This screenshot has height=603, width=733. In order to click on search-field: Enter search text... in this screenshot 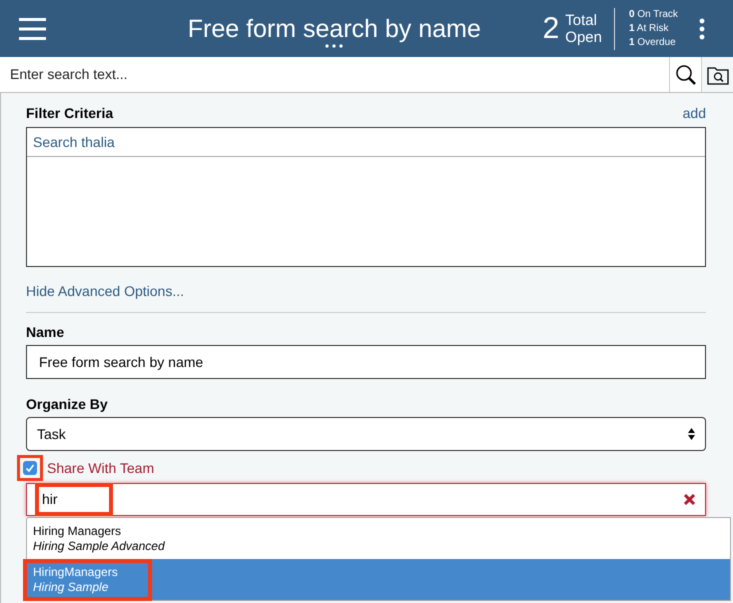, I will do `click(334, 74)`.